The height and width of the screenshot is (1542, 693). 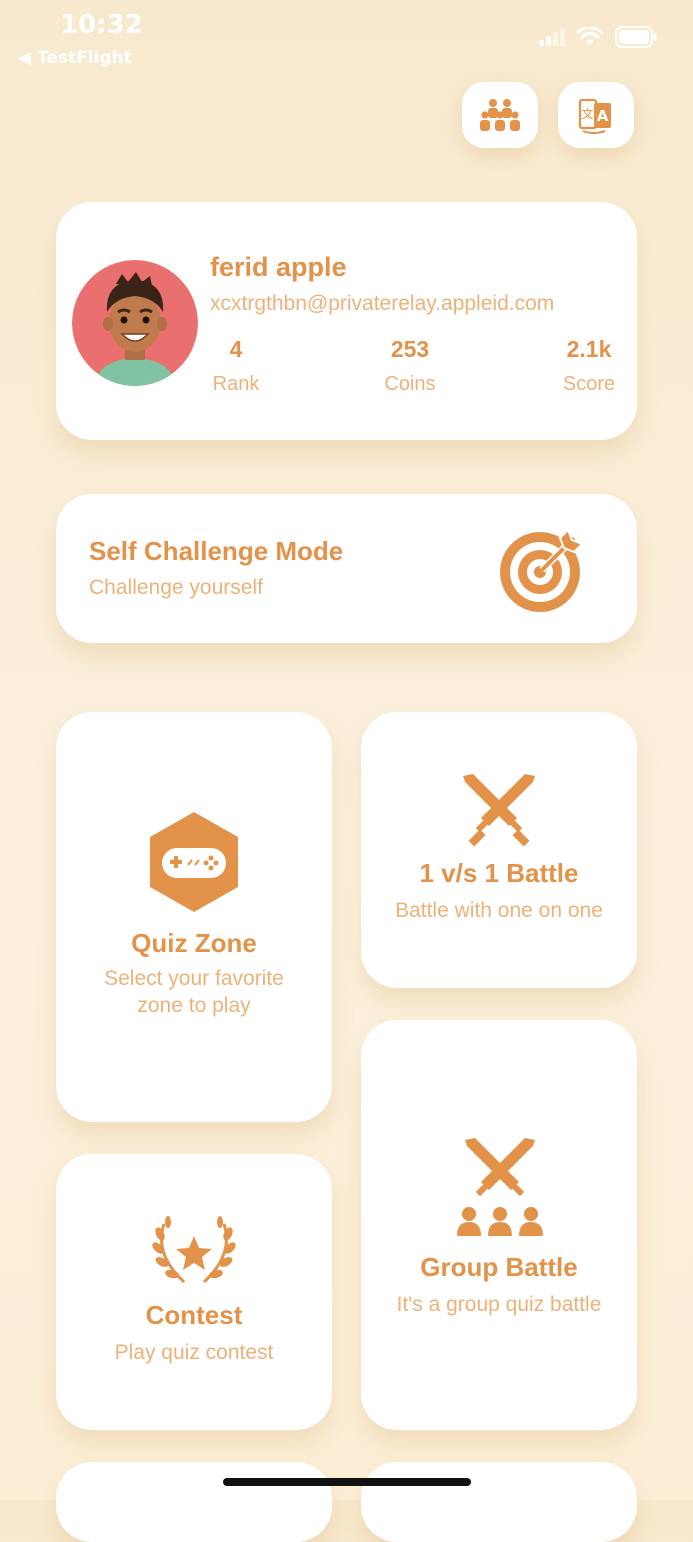 I want to click on stat-rank: 4 Rank, so click(x=236, y=366).